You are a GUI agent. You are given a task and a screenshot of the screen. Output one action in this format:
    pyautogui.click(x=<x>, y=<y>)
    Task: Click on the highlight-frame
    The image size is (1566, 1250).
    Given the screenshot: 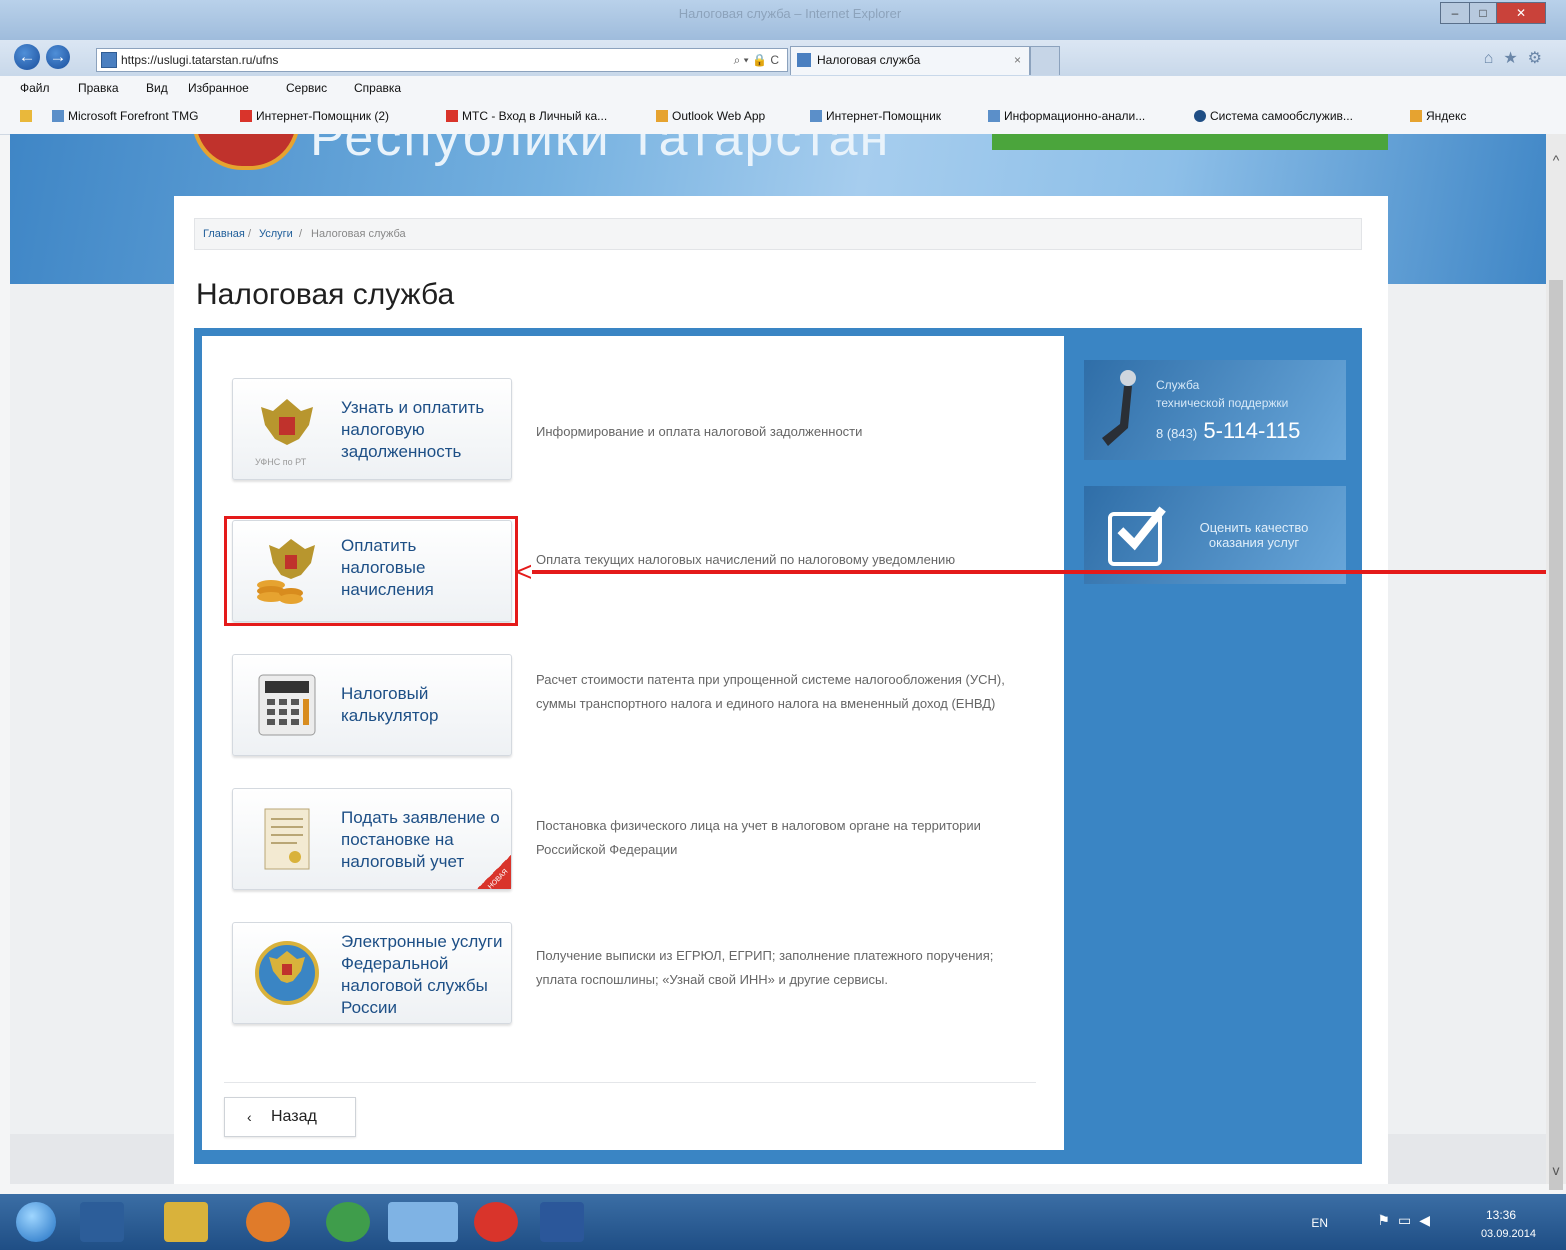 What is the action you would take?
    pyautogui.click(x=371, y=571)
    